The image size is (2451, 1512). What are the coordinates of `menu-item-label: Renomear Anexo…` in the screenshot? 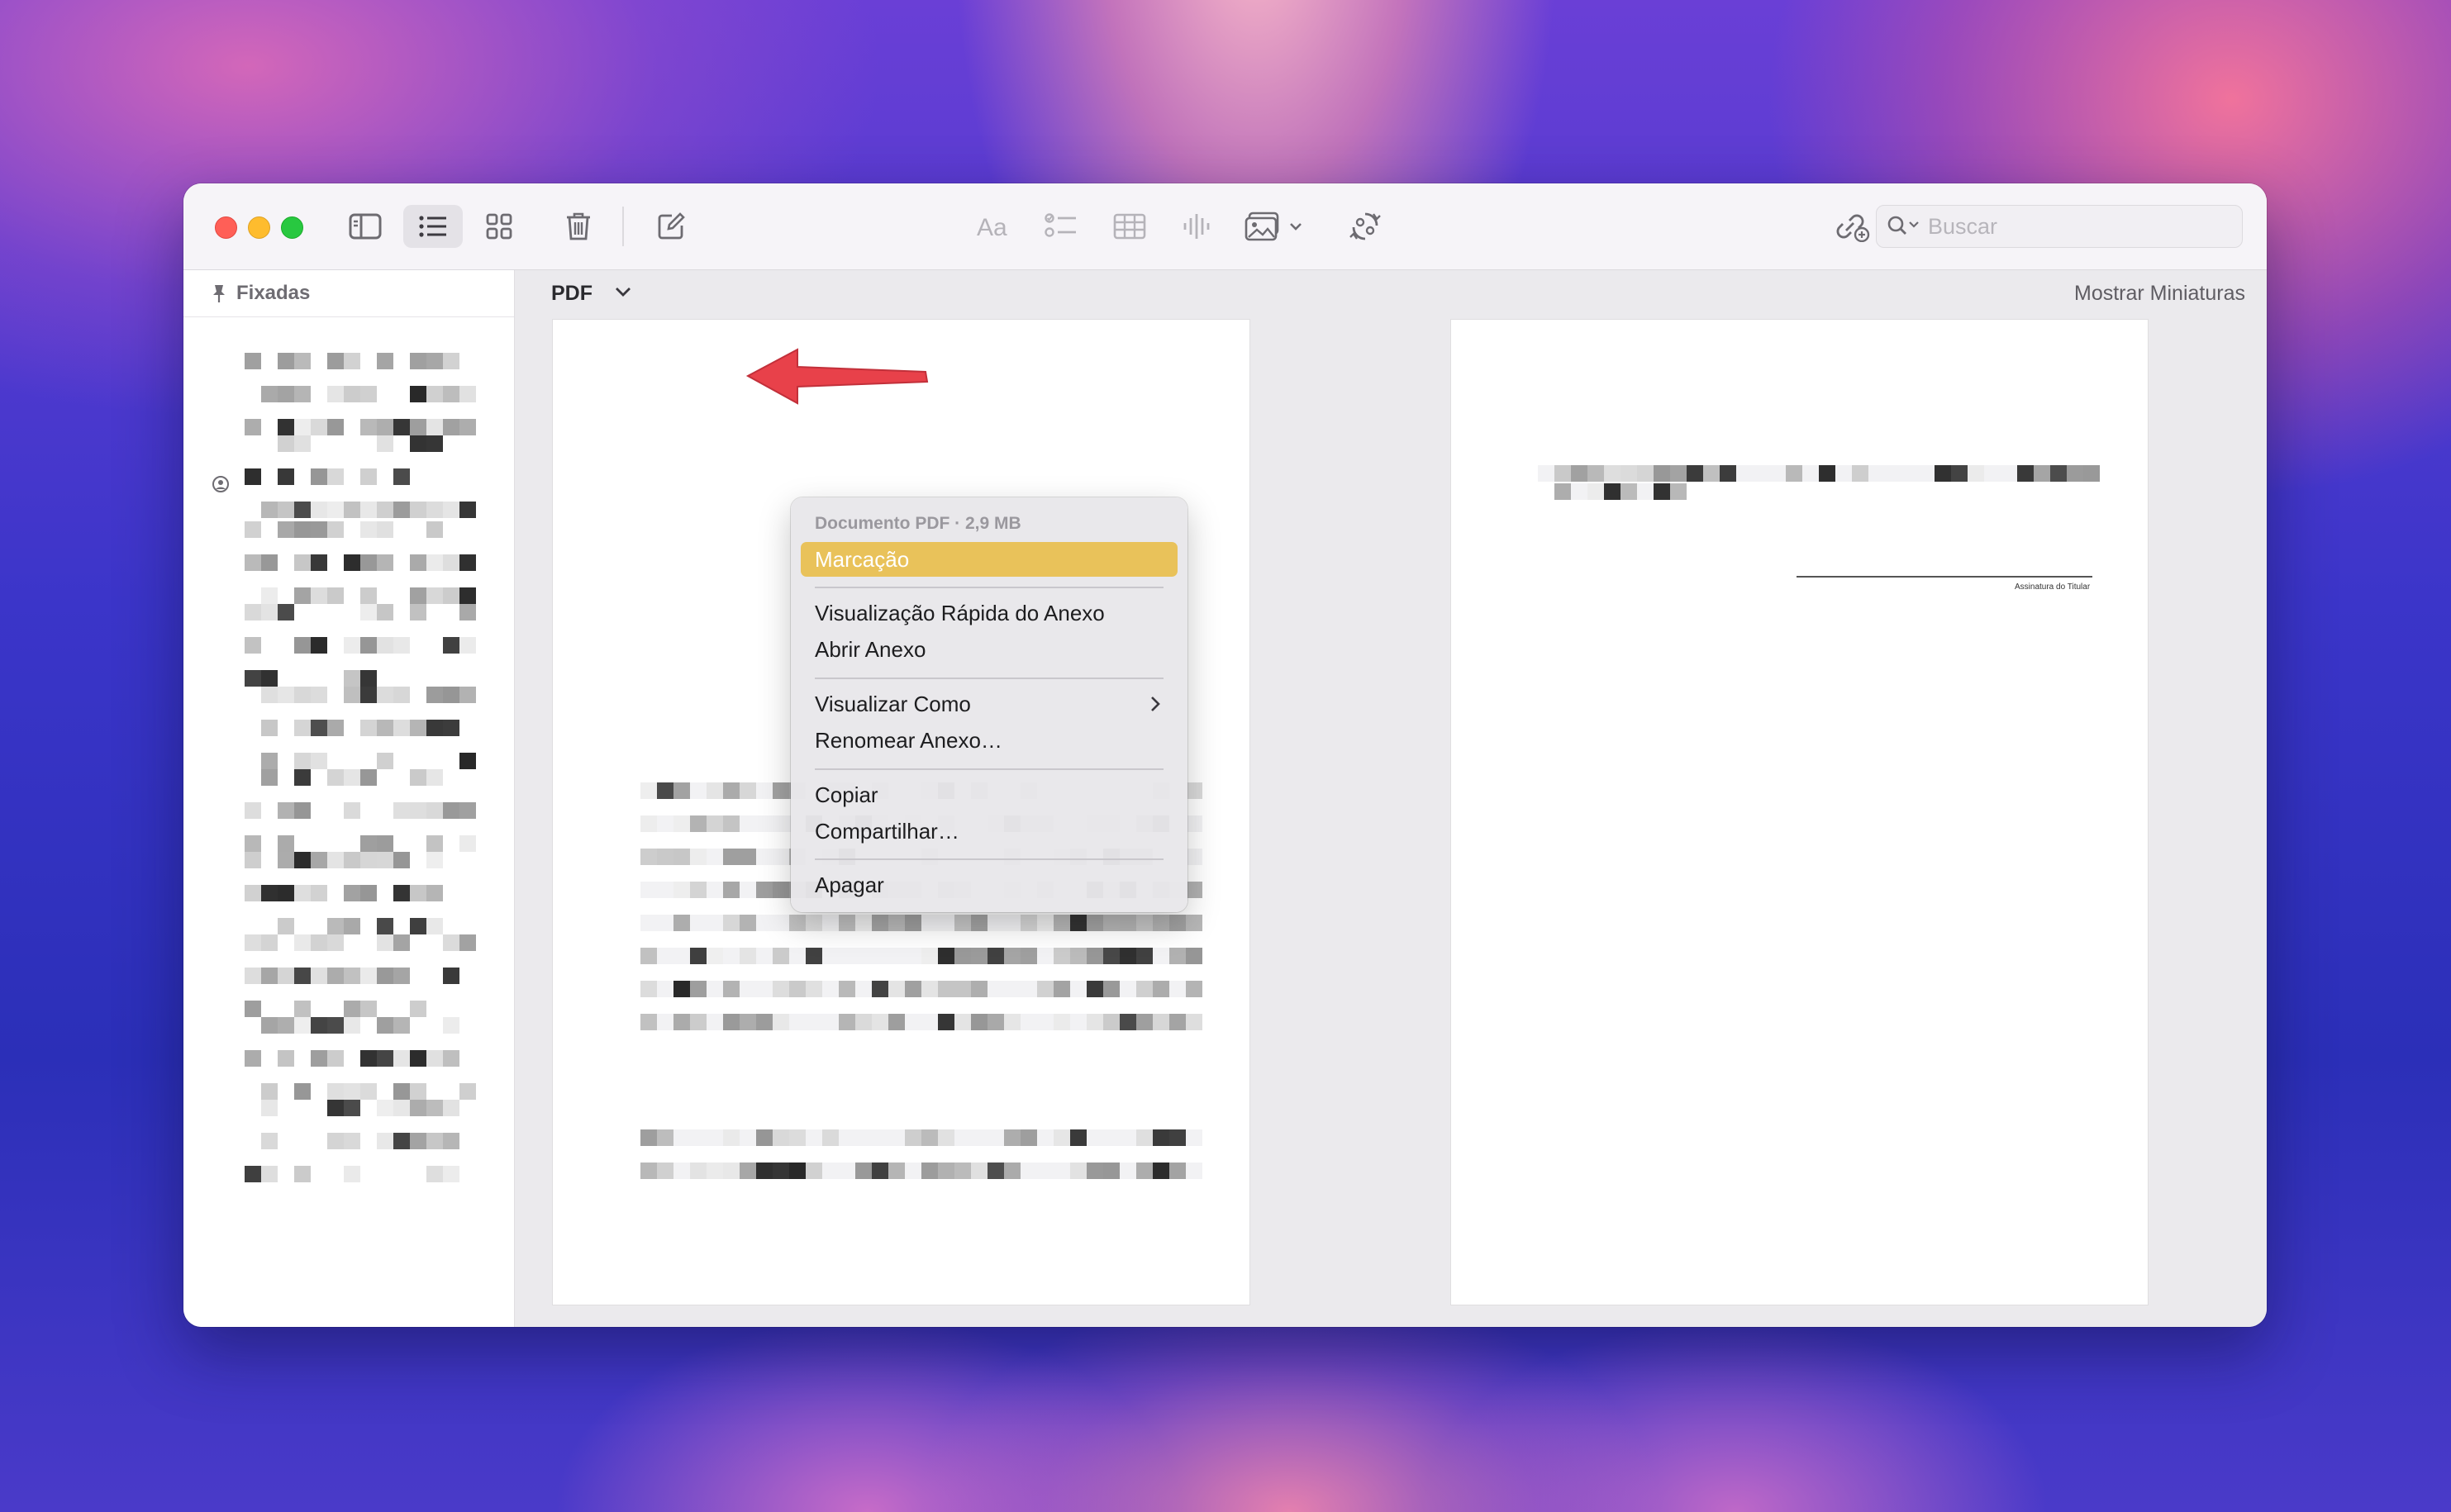 It's located at (908, 740).